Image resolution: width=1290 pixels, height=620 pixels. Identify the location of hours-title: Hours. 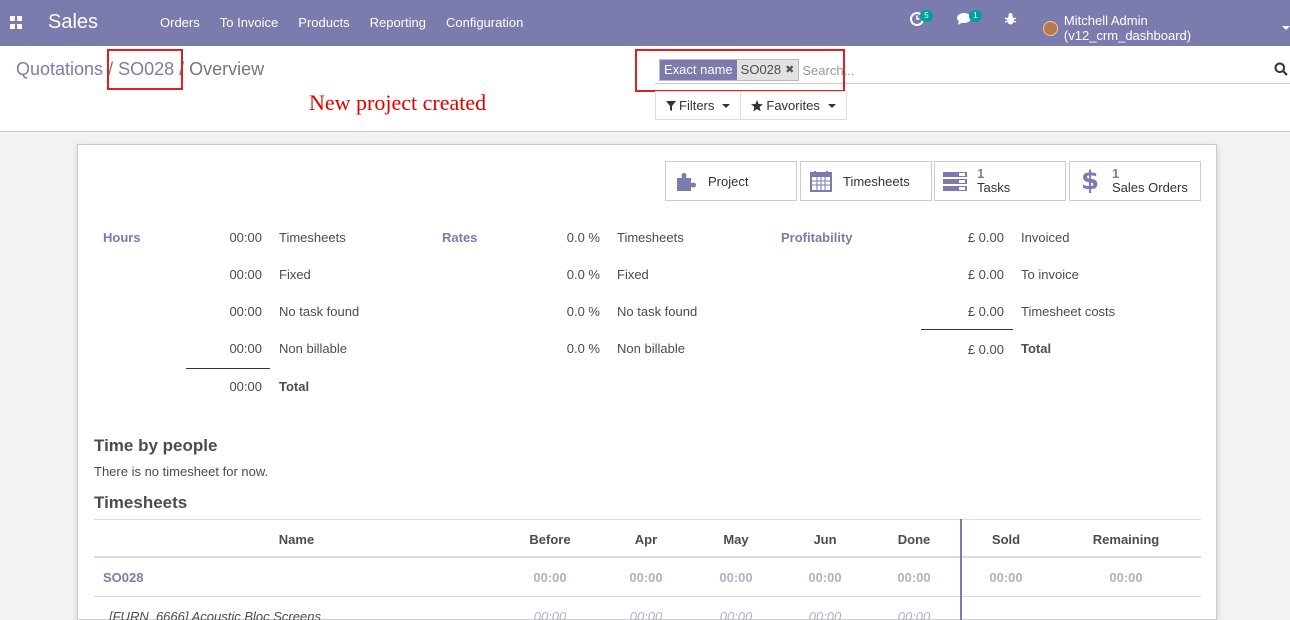
(122, 237).